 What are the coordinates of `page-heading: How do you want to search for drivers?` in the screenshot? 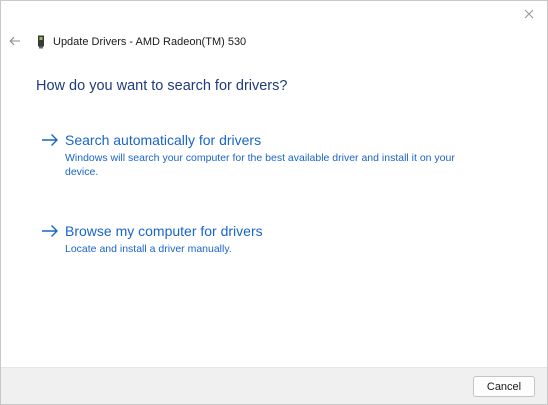 It's located at (162, 86).